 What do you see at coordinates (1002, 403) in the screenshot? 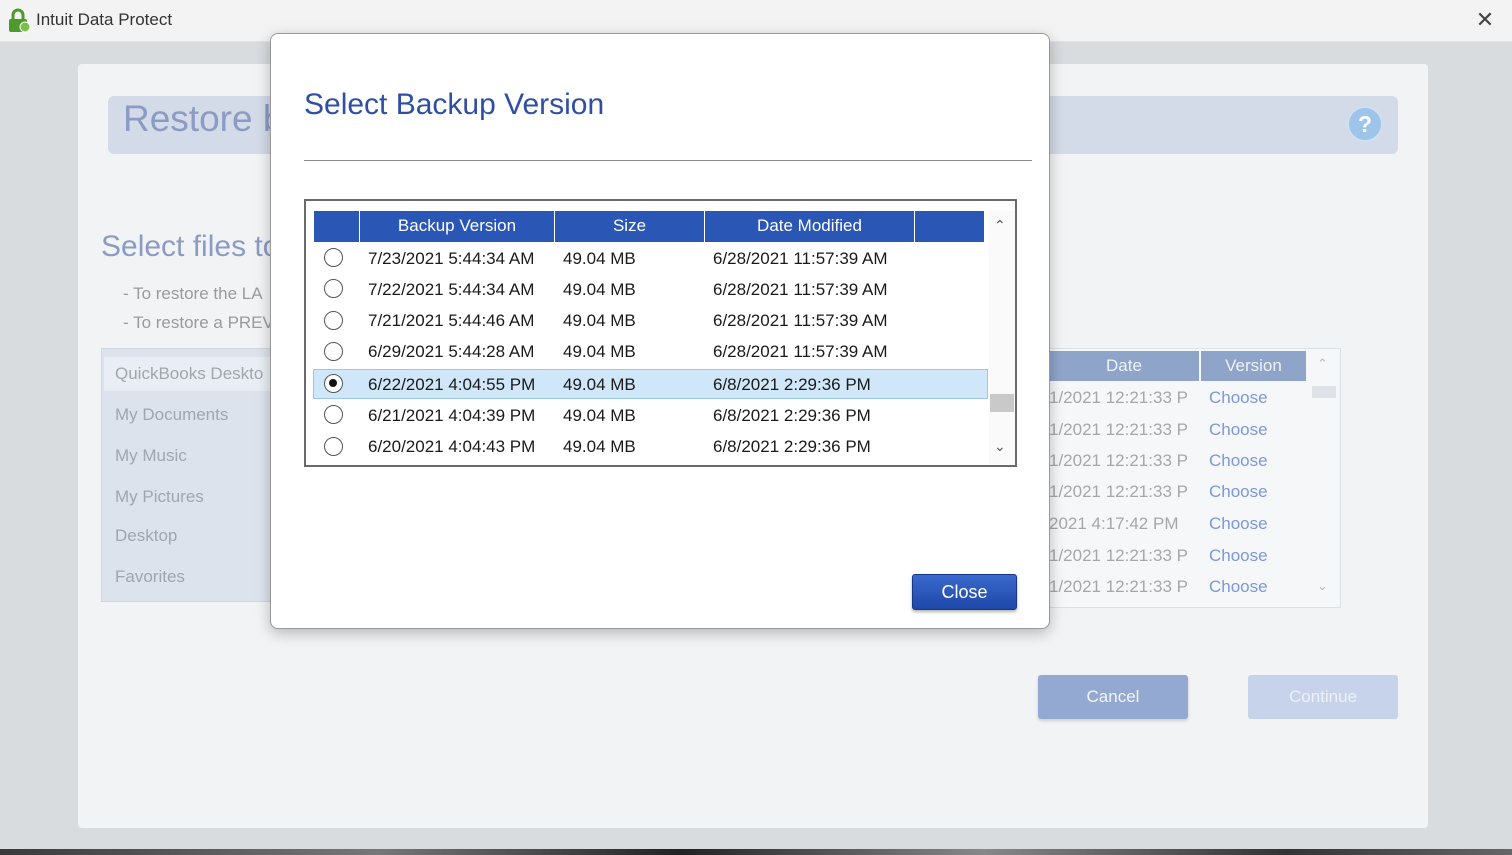
I see `grid-scroll-thumb` at bounding box center [1002, 403].